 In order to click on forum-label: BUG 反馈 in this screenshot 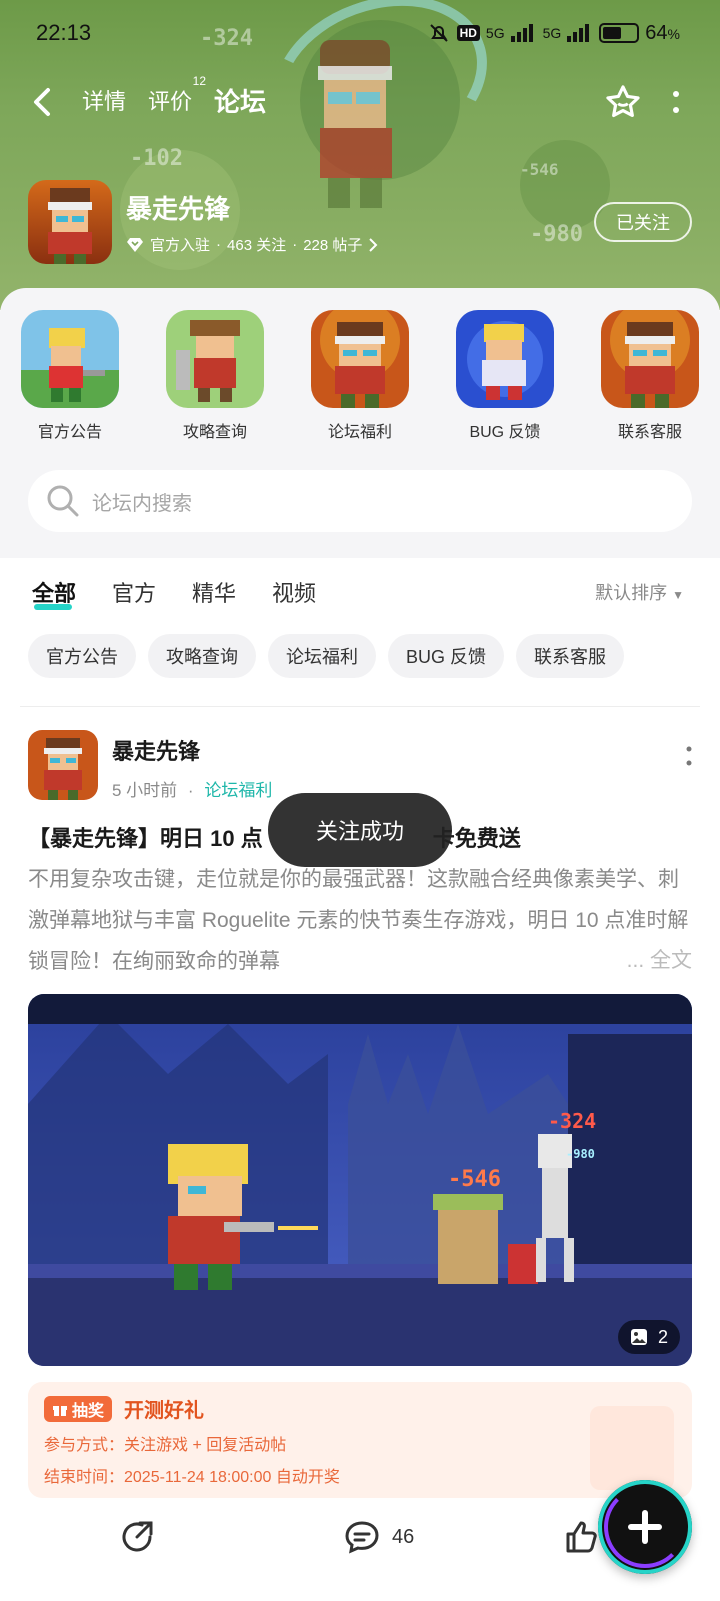, I will do `click(505, 432)`.